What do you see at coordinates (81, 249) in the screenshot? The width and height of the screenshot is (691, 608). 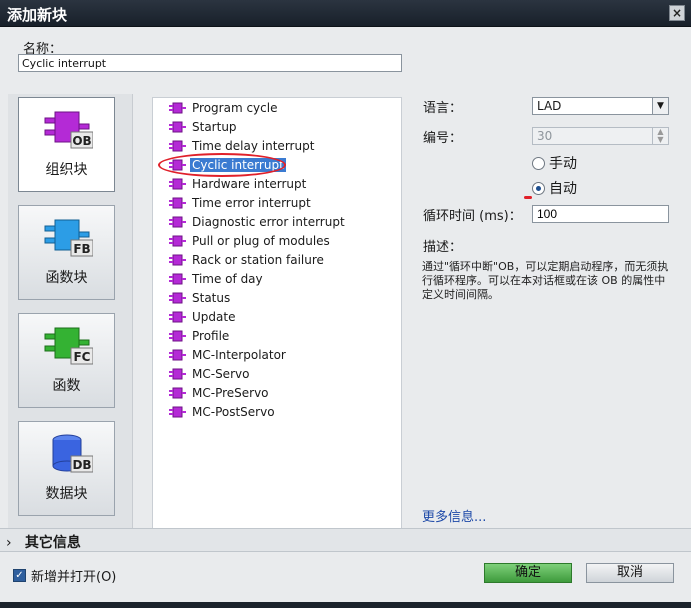 I see `svg-text: FB` at bounding box center [81, 249].